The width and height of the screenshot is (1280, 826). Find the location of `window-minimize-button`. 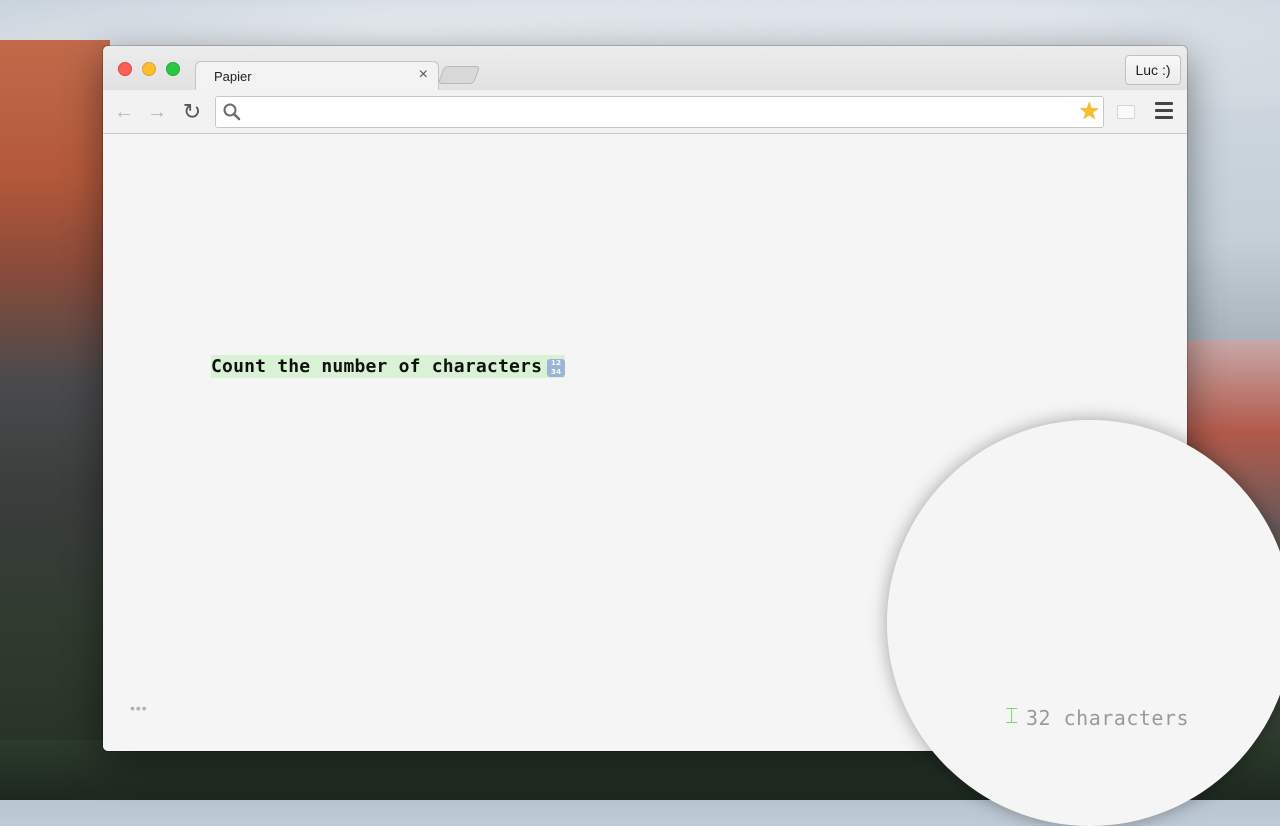

window-minimize-button is located at coordinates (149, 69).